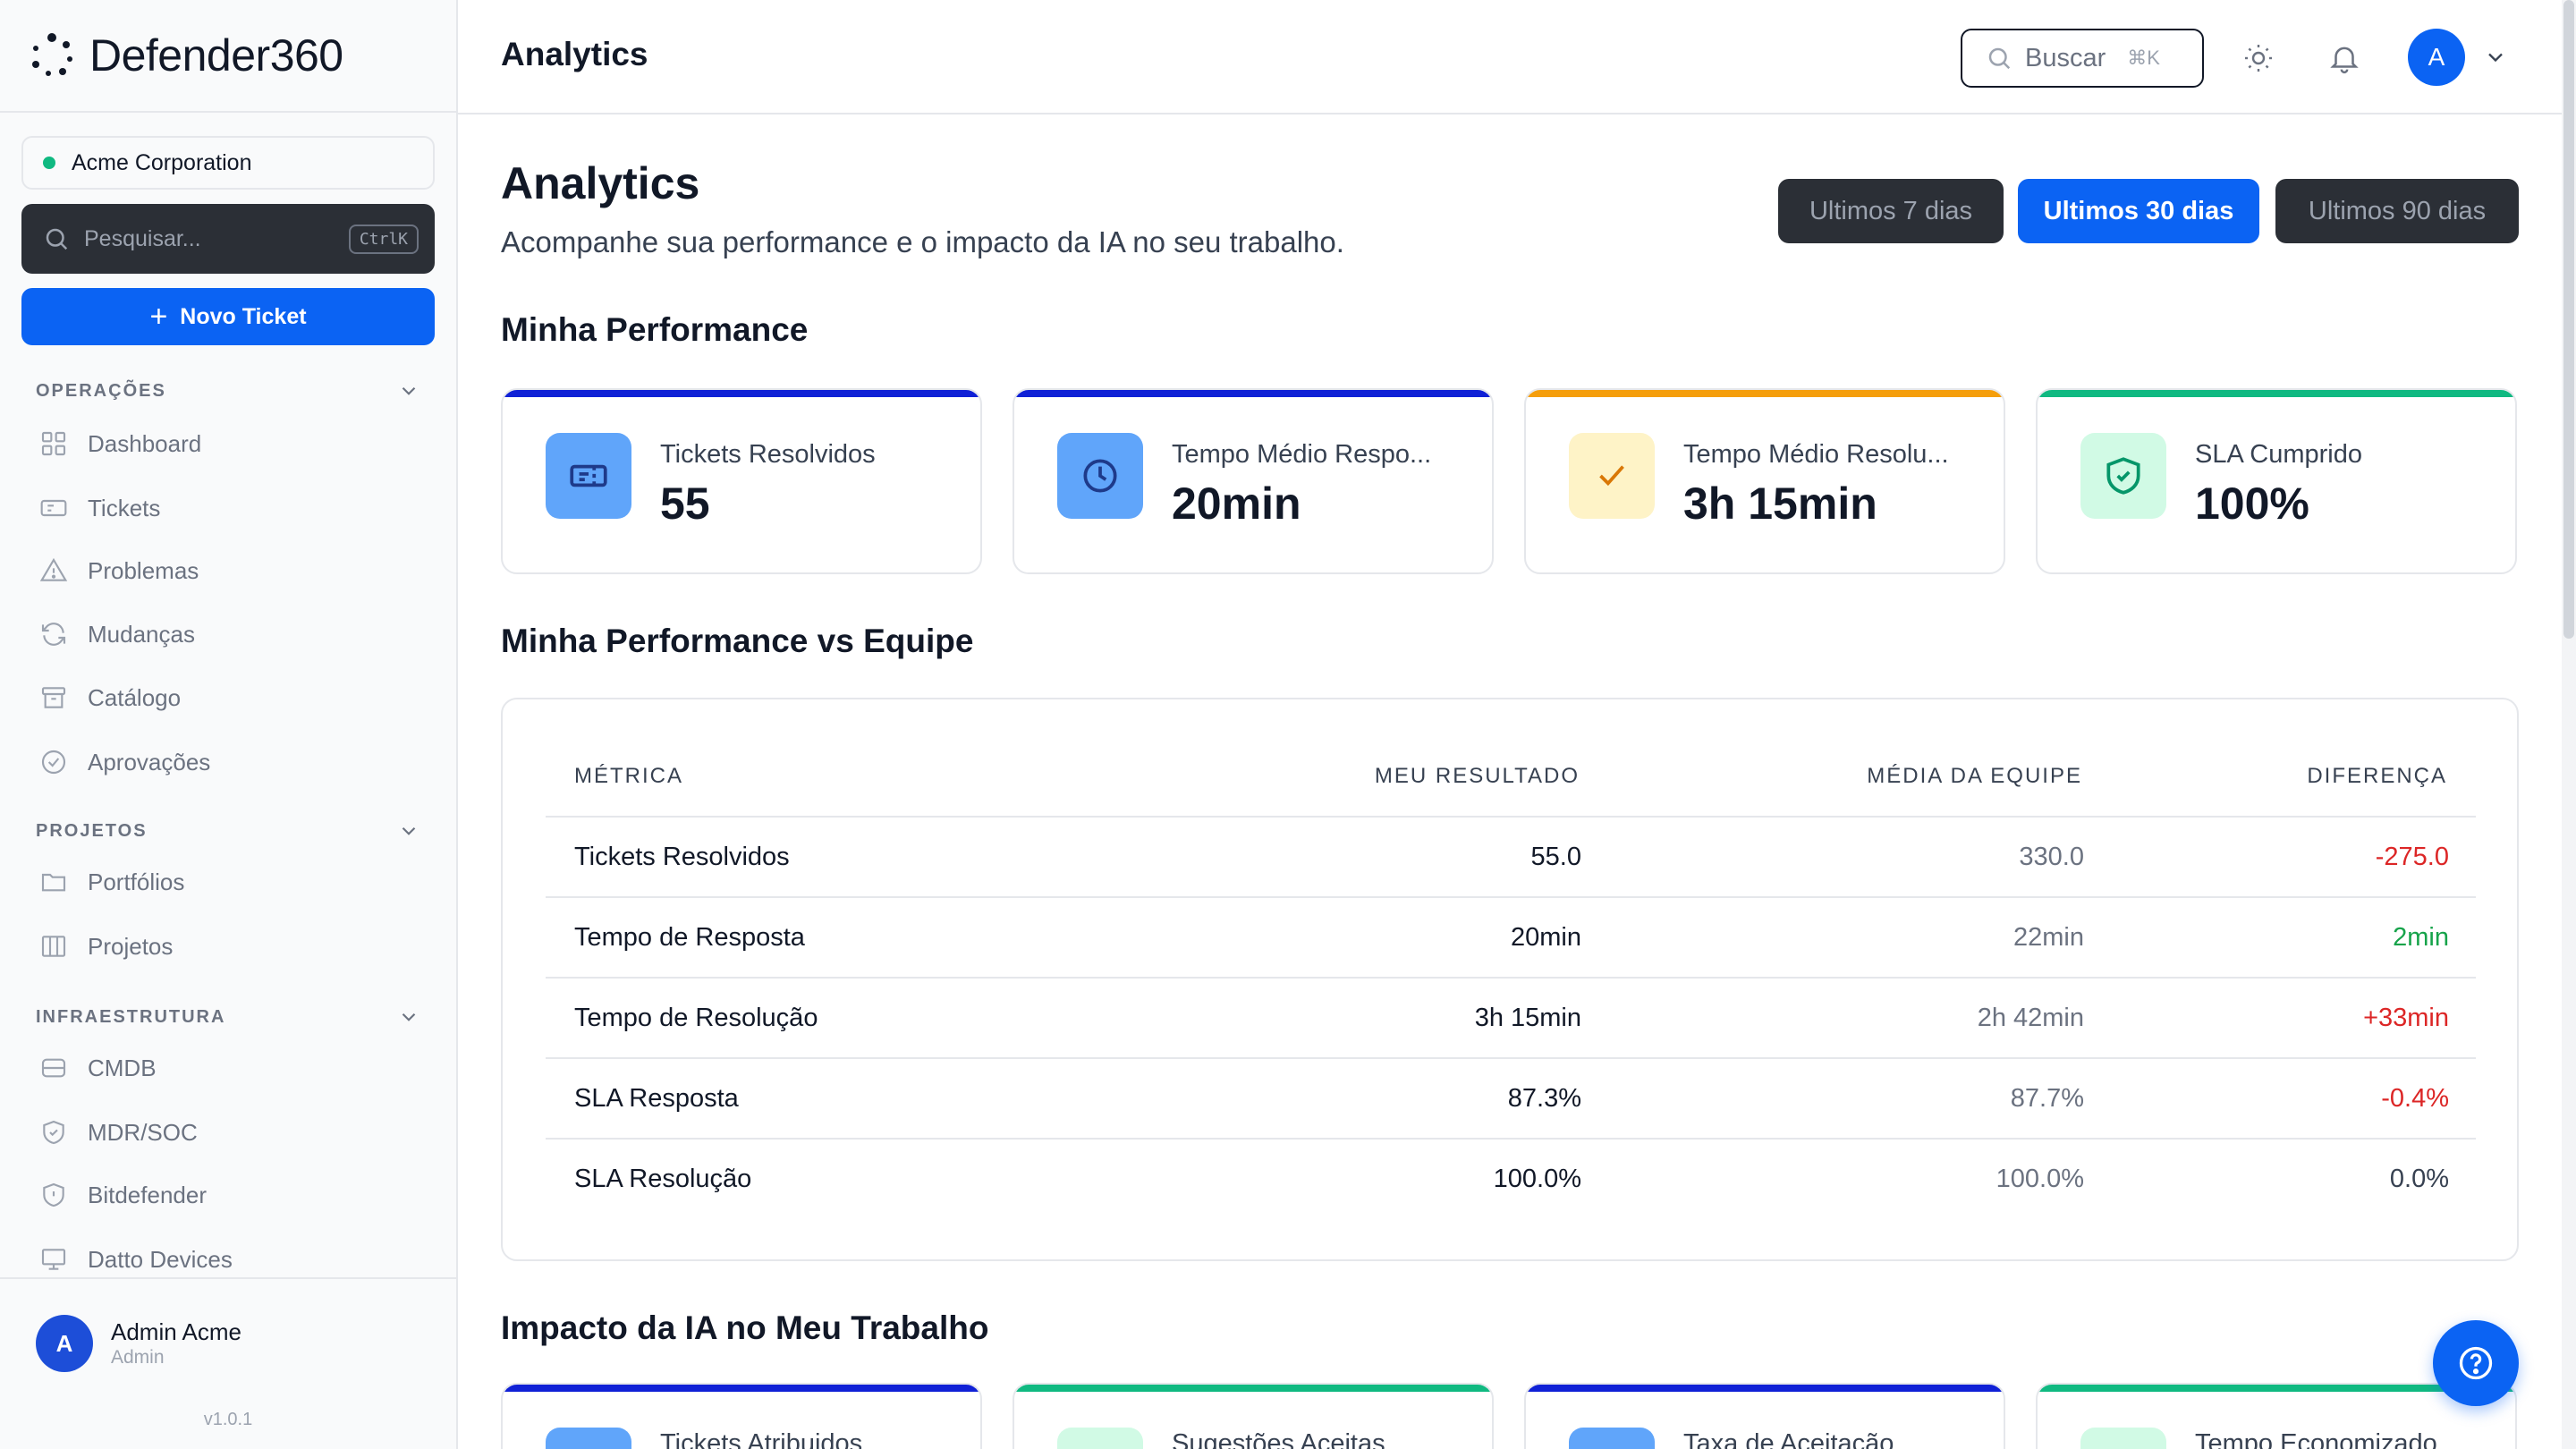 Image resolution: width=2576 pixels, height=1449 pixels. Describe the element at coordinates (1974, 776) in the screenshot. I see `column-header-media-equipe: MÉDIA DA EQUIPE` at that location.